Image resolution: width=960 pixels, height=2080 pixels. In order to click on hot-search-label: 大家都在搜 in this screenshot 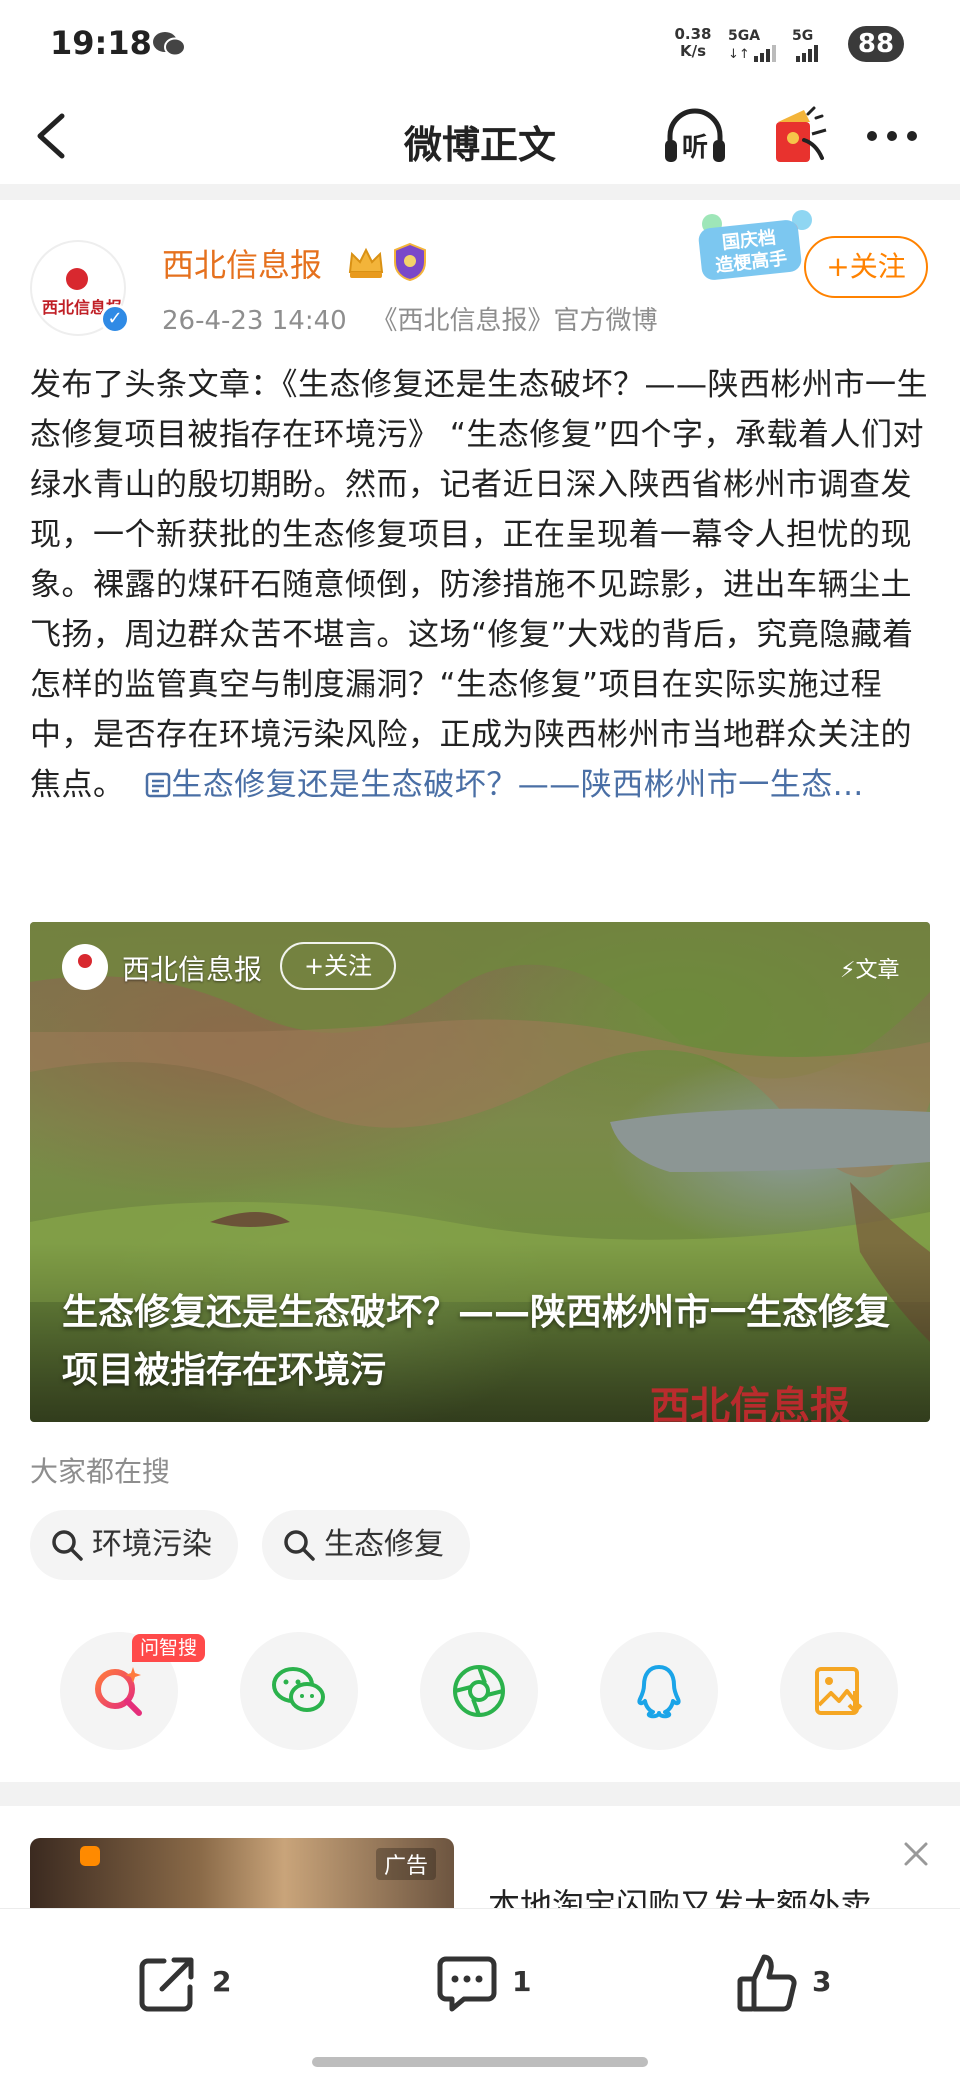, I will do `click(100, 1471)`.